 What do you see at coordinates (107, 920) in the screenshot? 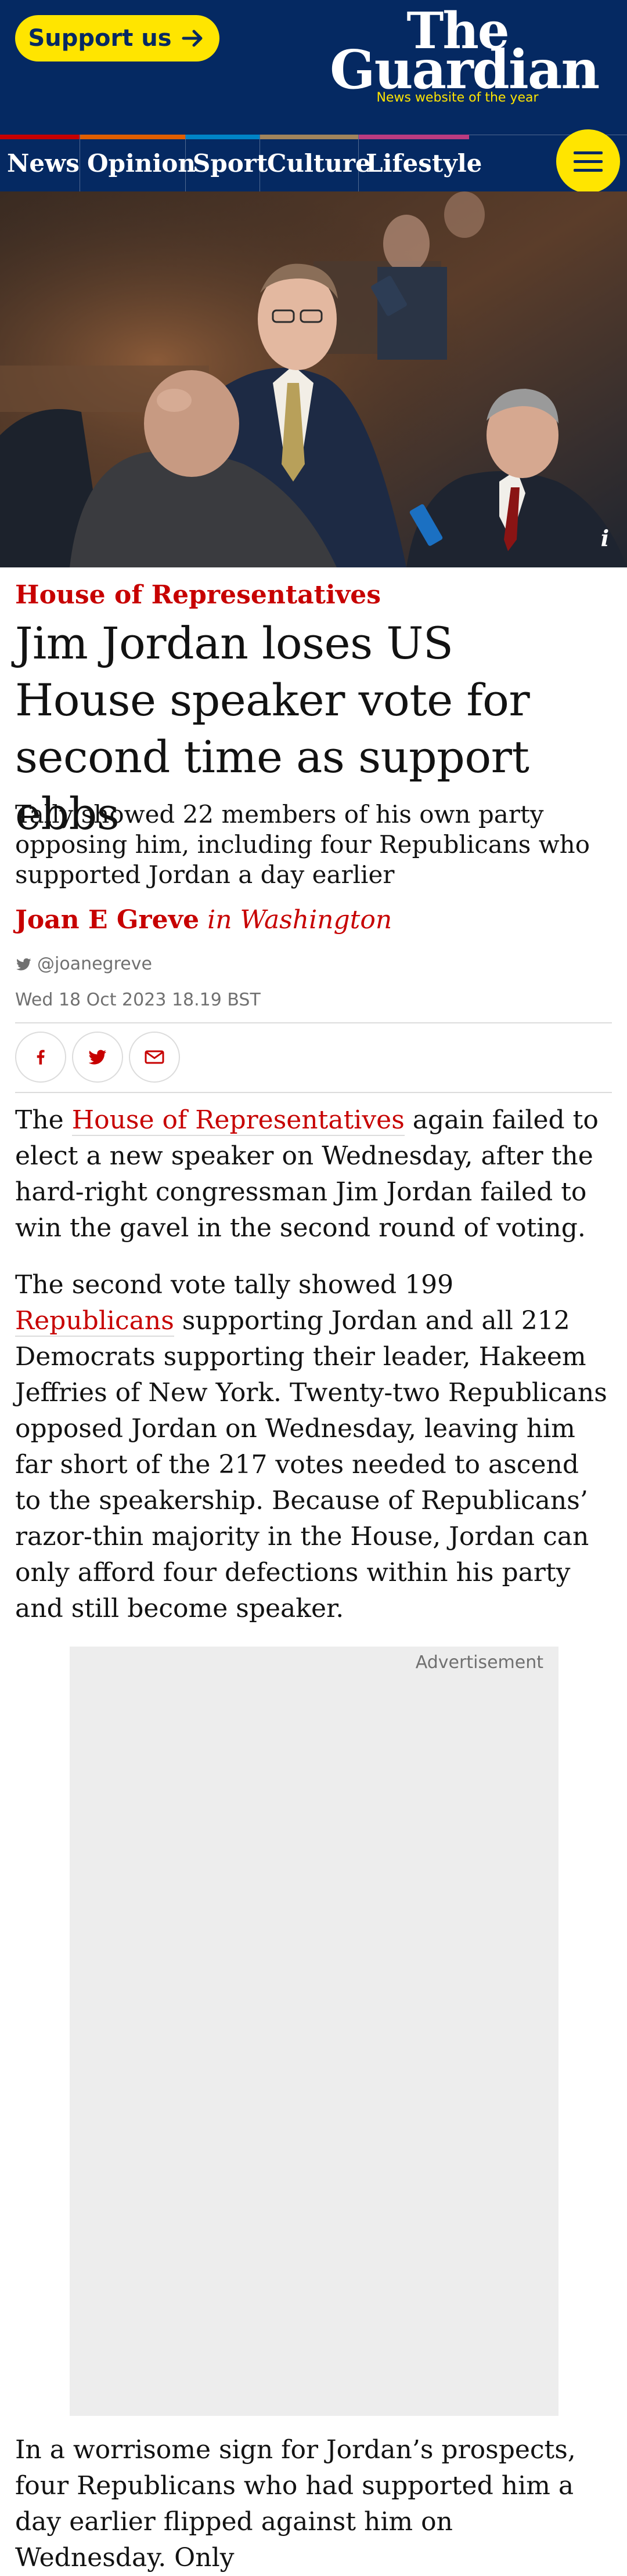
I see `byline-author: Joan E Greve` at bounding box center [107, 920].